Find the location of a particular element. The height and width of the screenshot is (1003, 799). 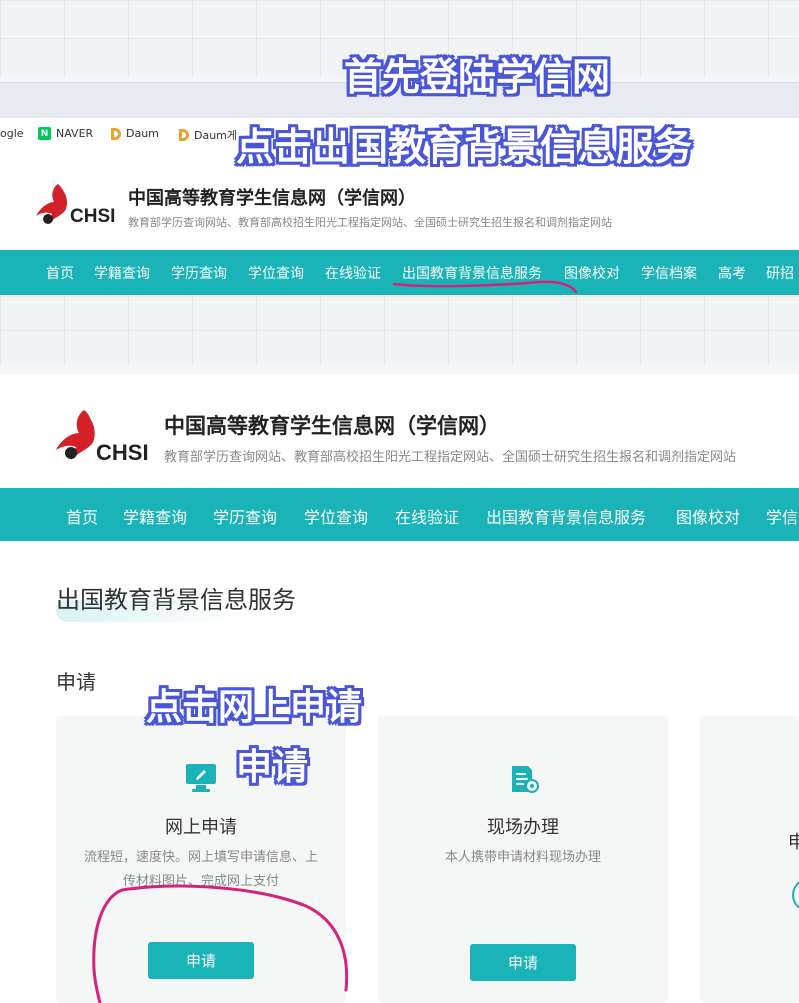

monitor-icon is located at coordinates (201, 778).